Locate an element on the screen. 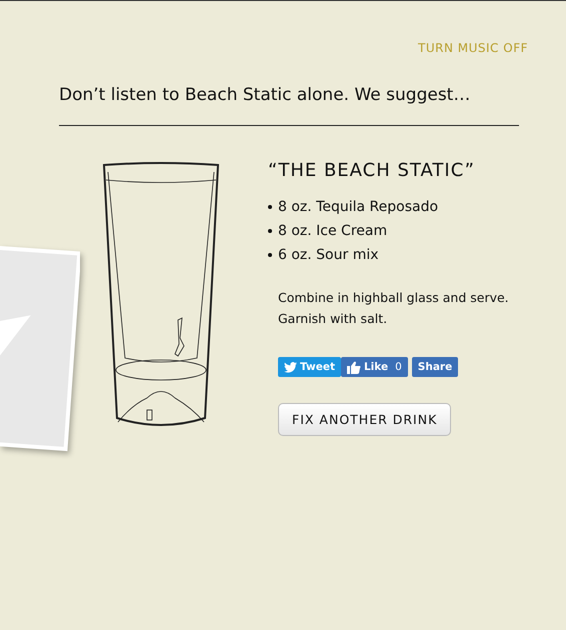 This screenshot has width=566, height=630. ingredient-text: 8 oz. Ice Cream is located at coordinates (333, 231).